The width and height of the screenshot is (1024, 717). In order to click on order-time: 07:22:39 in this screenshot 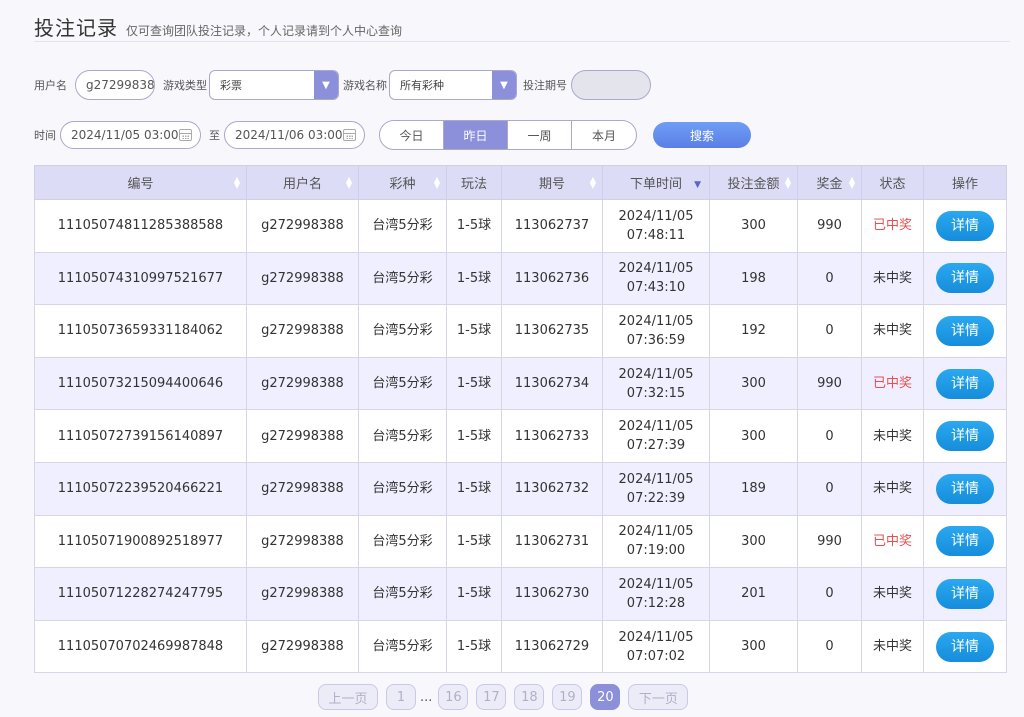, I will do `click(656, 498)`.